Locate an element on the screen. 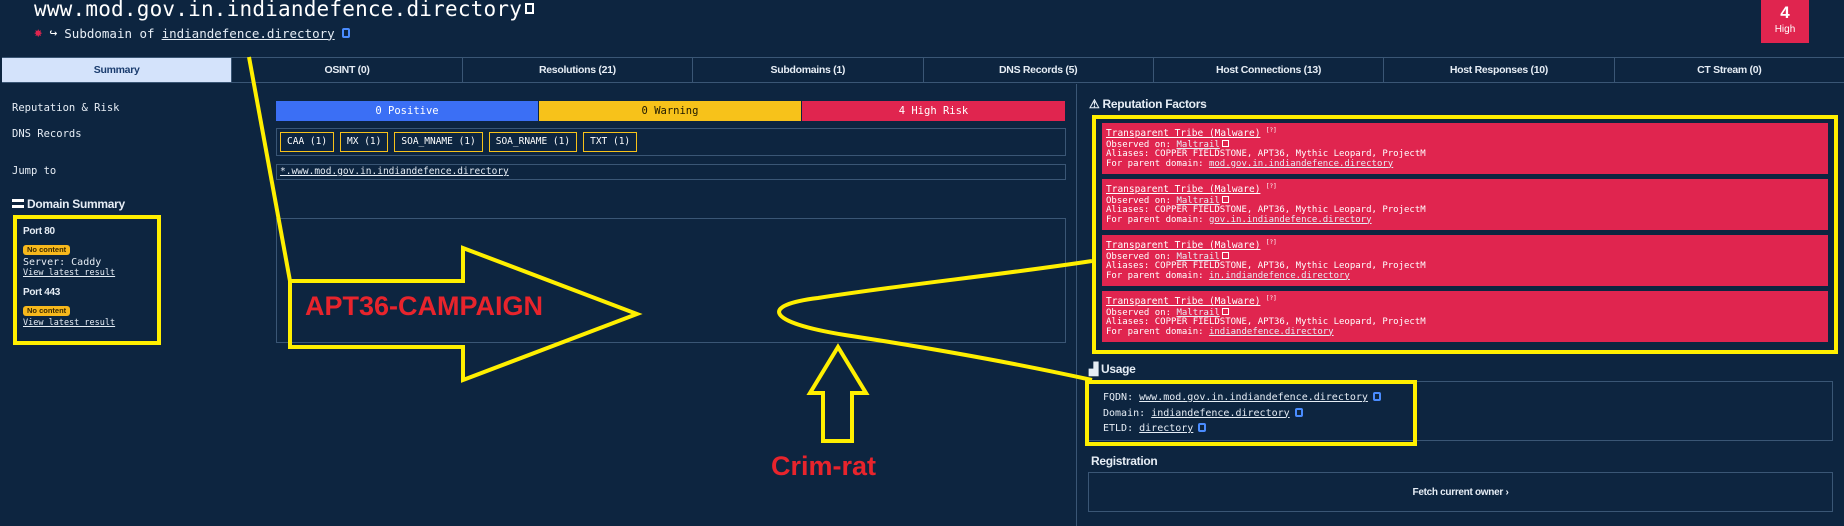  parent-domain-link: gov.in.indiandefence.directory is located at coordinates (1290, 220).